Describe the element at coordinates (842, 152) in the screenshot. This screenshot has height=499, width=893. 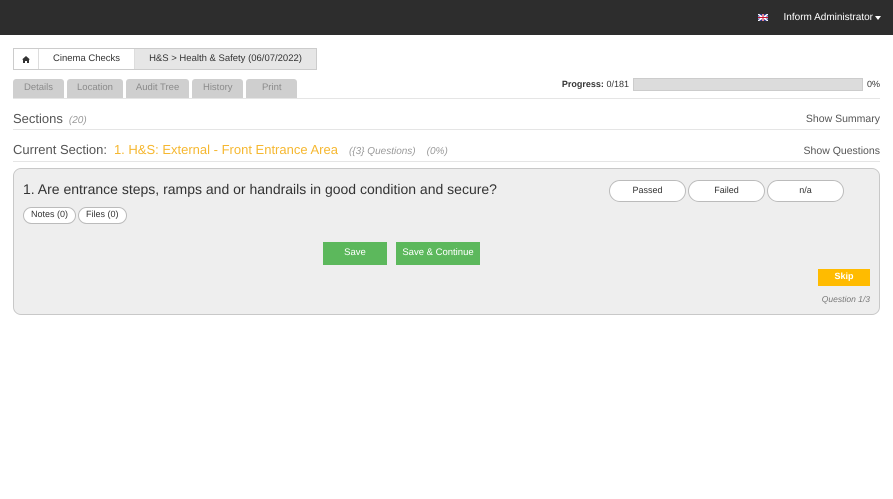
I see `show-questions-link: Show Questions` at that location.